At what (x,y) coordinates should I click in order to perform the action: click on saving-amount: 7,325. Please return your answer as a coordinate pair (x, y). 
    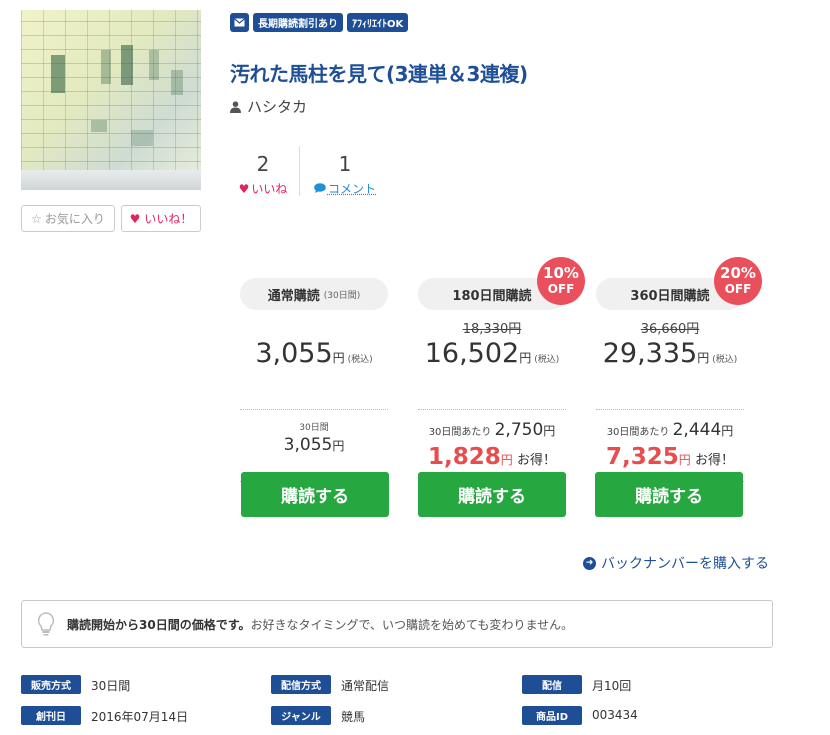
    Looking at the image, I should click on (642, 457).